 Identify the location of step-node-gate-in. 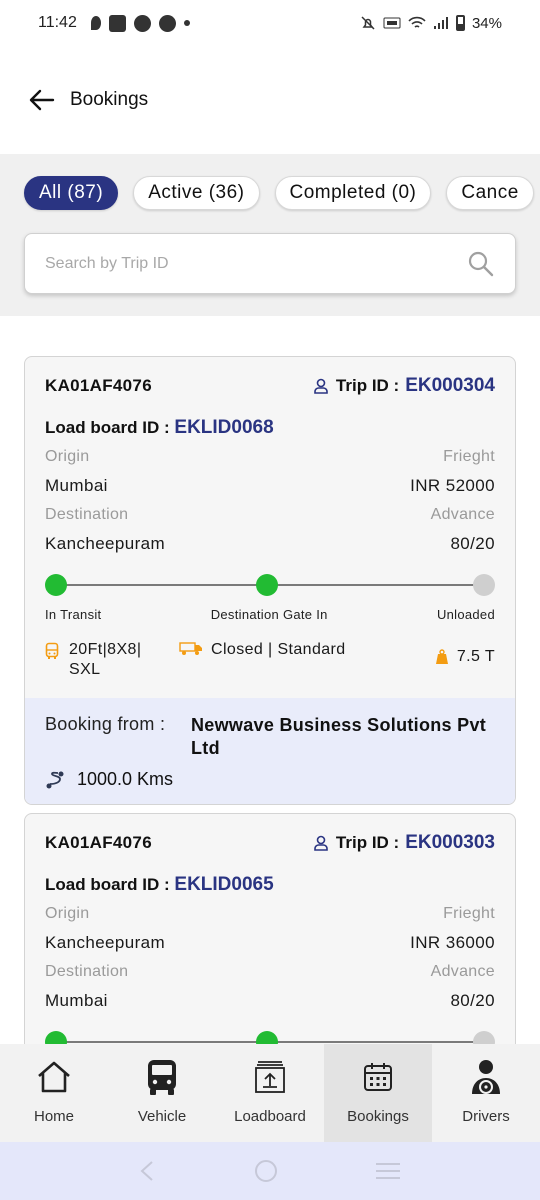
(267, 585).